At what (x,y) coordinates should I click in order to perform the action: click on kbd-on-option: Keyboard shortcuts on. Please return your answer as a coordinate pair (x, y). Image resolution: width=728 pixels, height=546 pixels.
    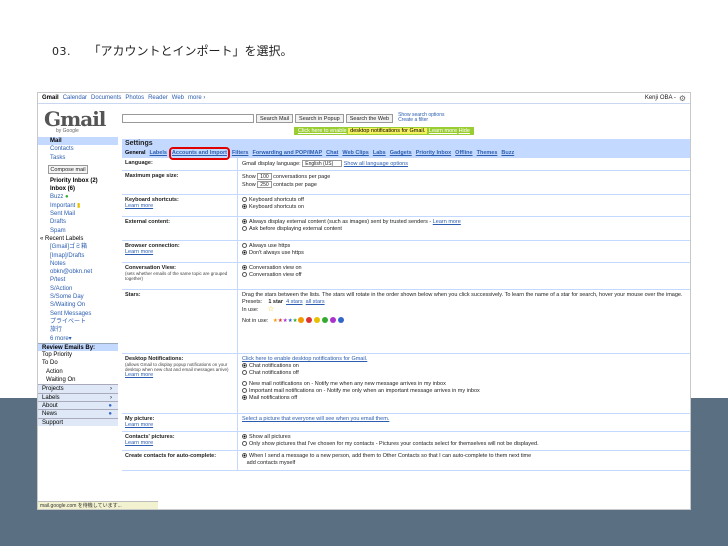
    Looking at the image, I should click on (273, 207).